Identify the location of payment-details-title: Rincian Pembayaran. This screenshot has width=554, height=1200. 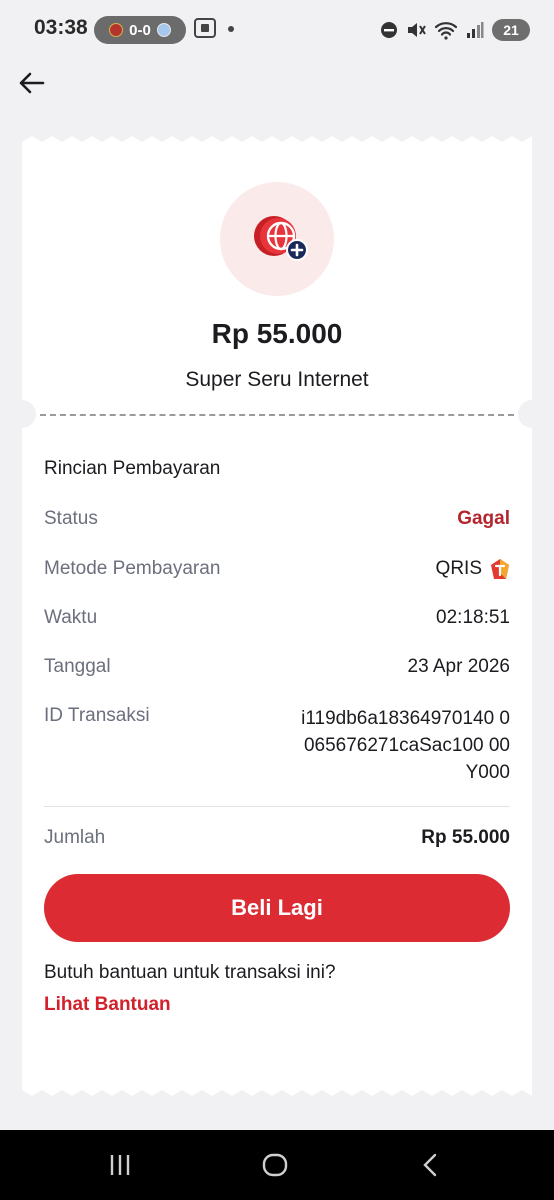
(132, 468).